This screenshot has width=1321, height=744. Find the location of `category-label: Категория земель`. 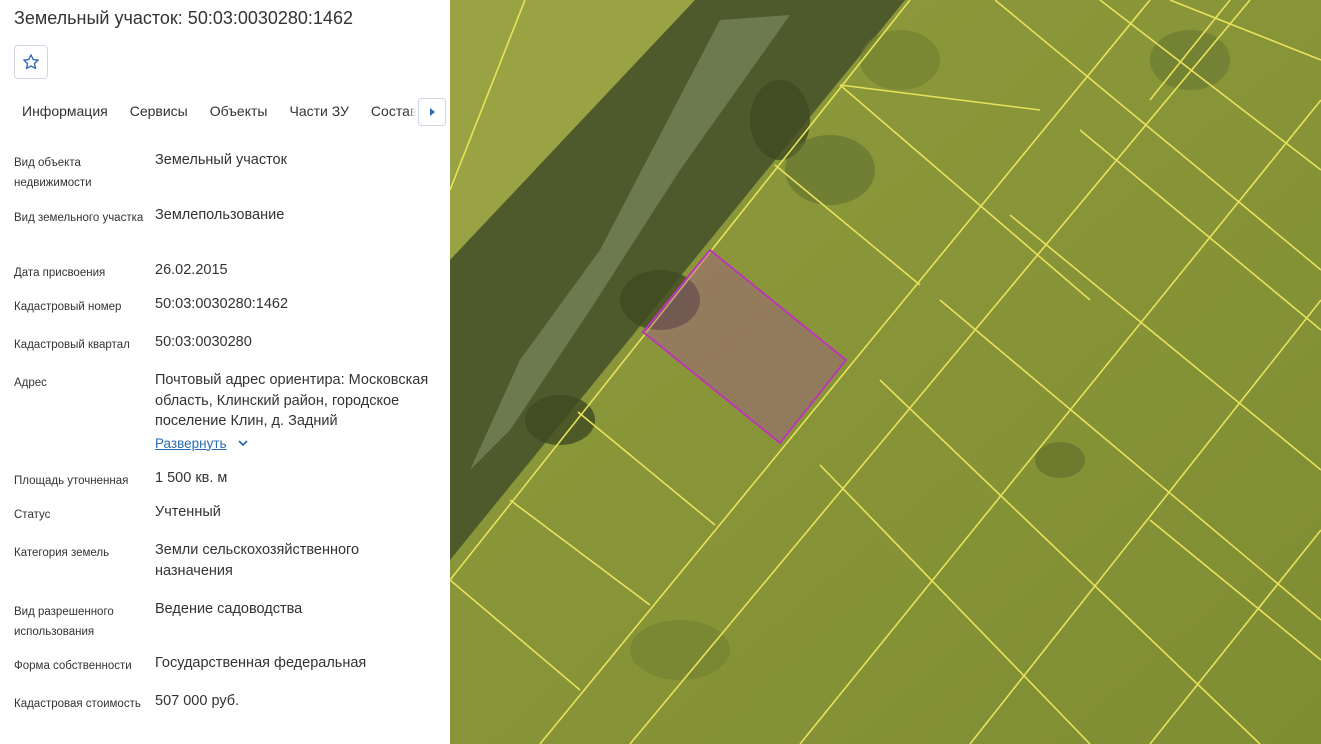

category-label: Категория земель is located at coordinates (62, 553).